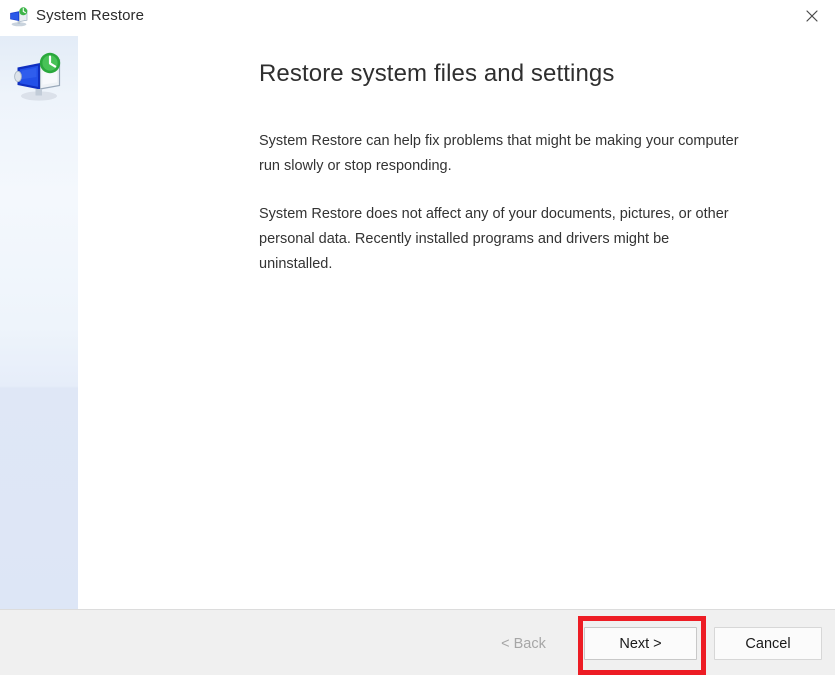 This screenshot has height=675, width=835. What do you see at coordinates (640, 643) in the screenshot?
I see `next-button: Next >` at bounding box center [640, 643].